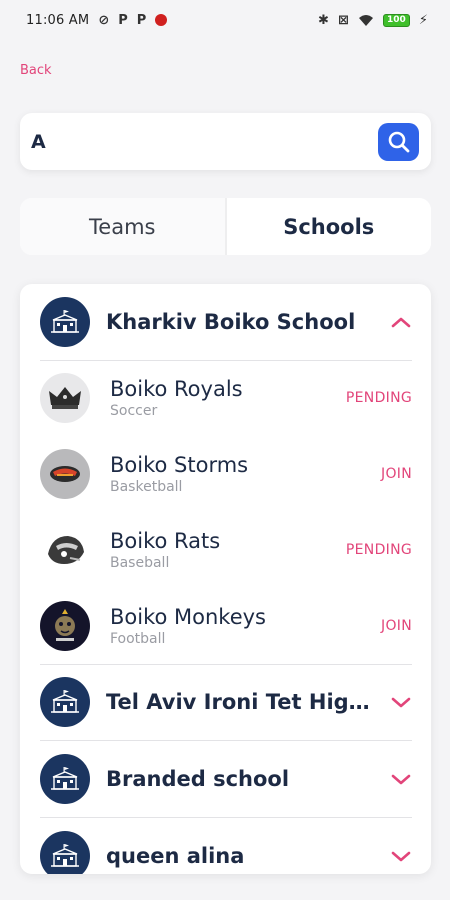  I want to click on school-row-branded: Branded school, so click(226, 779).